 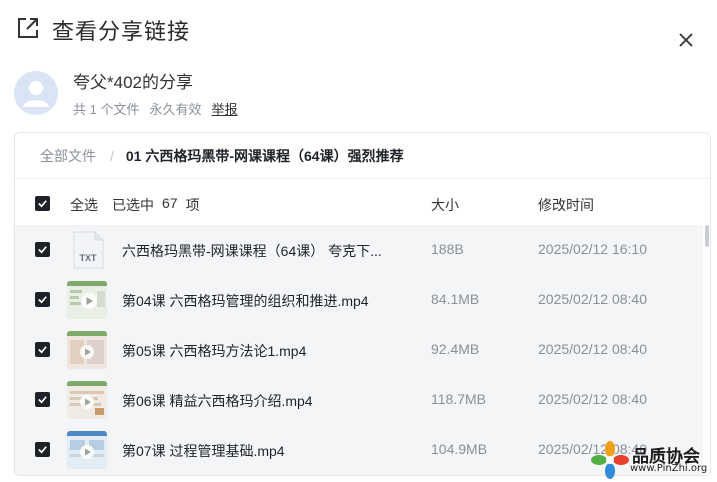 I want to click on avatar, so click(x=36, y=93).